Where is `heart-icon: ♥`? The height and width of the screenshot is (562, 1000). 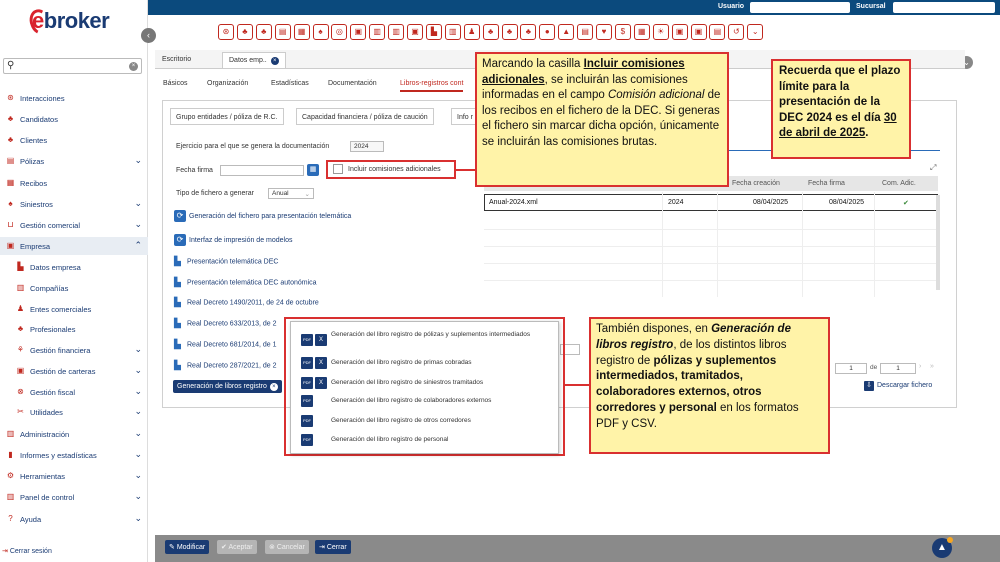
heart-icon: ♥ is located at coordinates (604, 32).